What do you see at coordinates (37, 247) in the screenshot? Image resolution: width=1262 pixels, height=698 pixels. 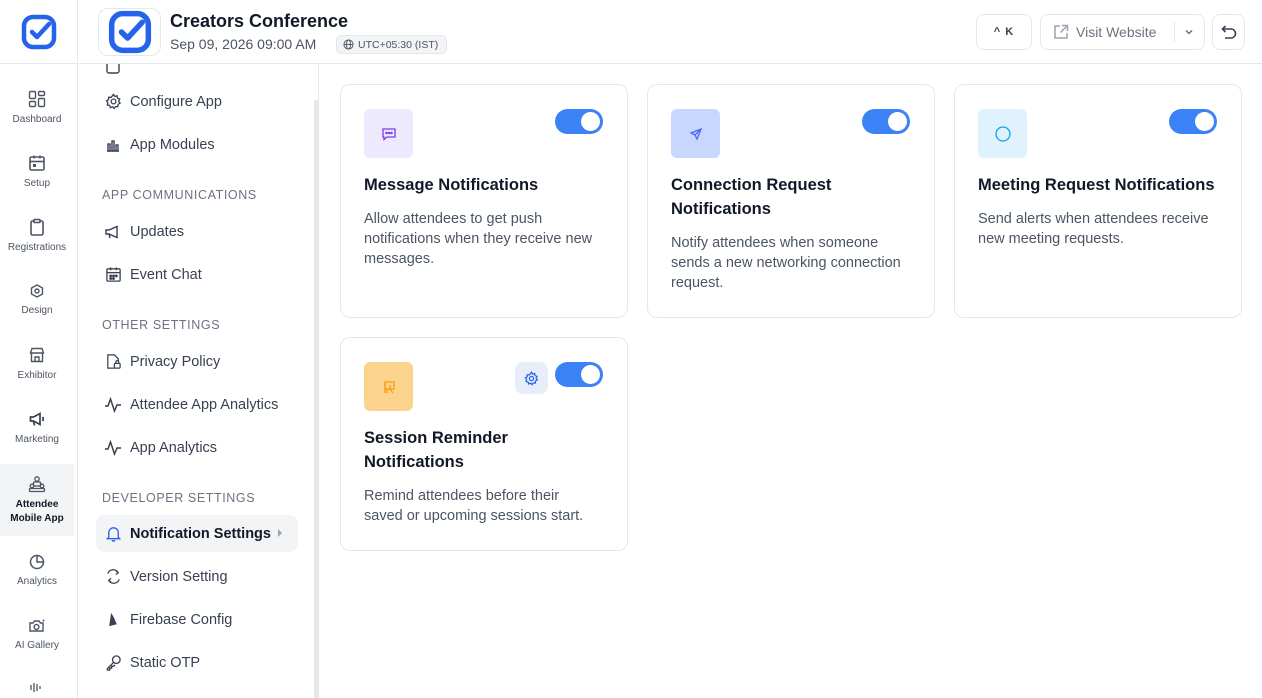 I see `rail-label: Registrations` at bounding box center [37, 247].